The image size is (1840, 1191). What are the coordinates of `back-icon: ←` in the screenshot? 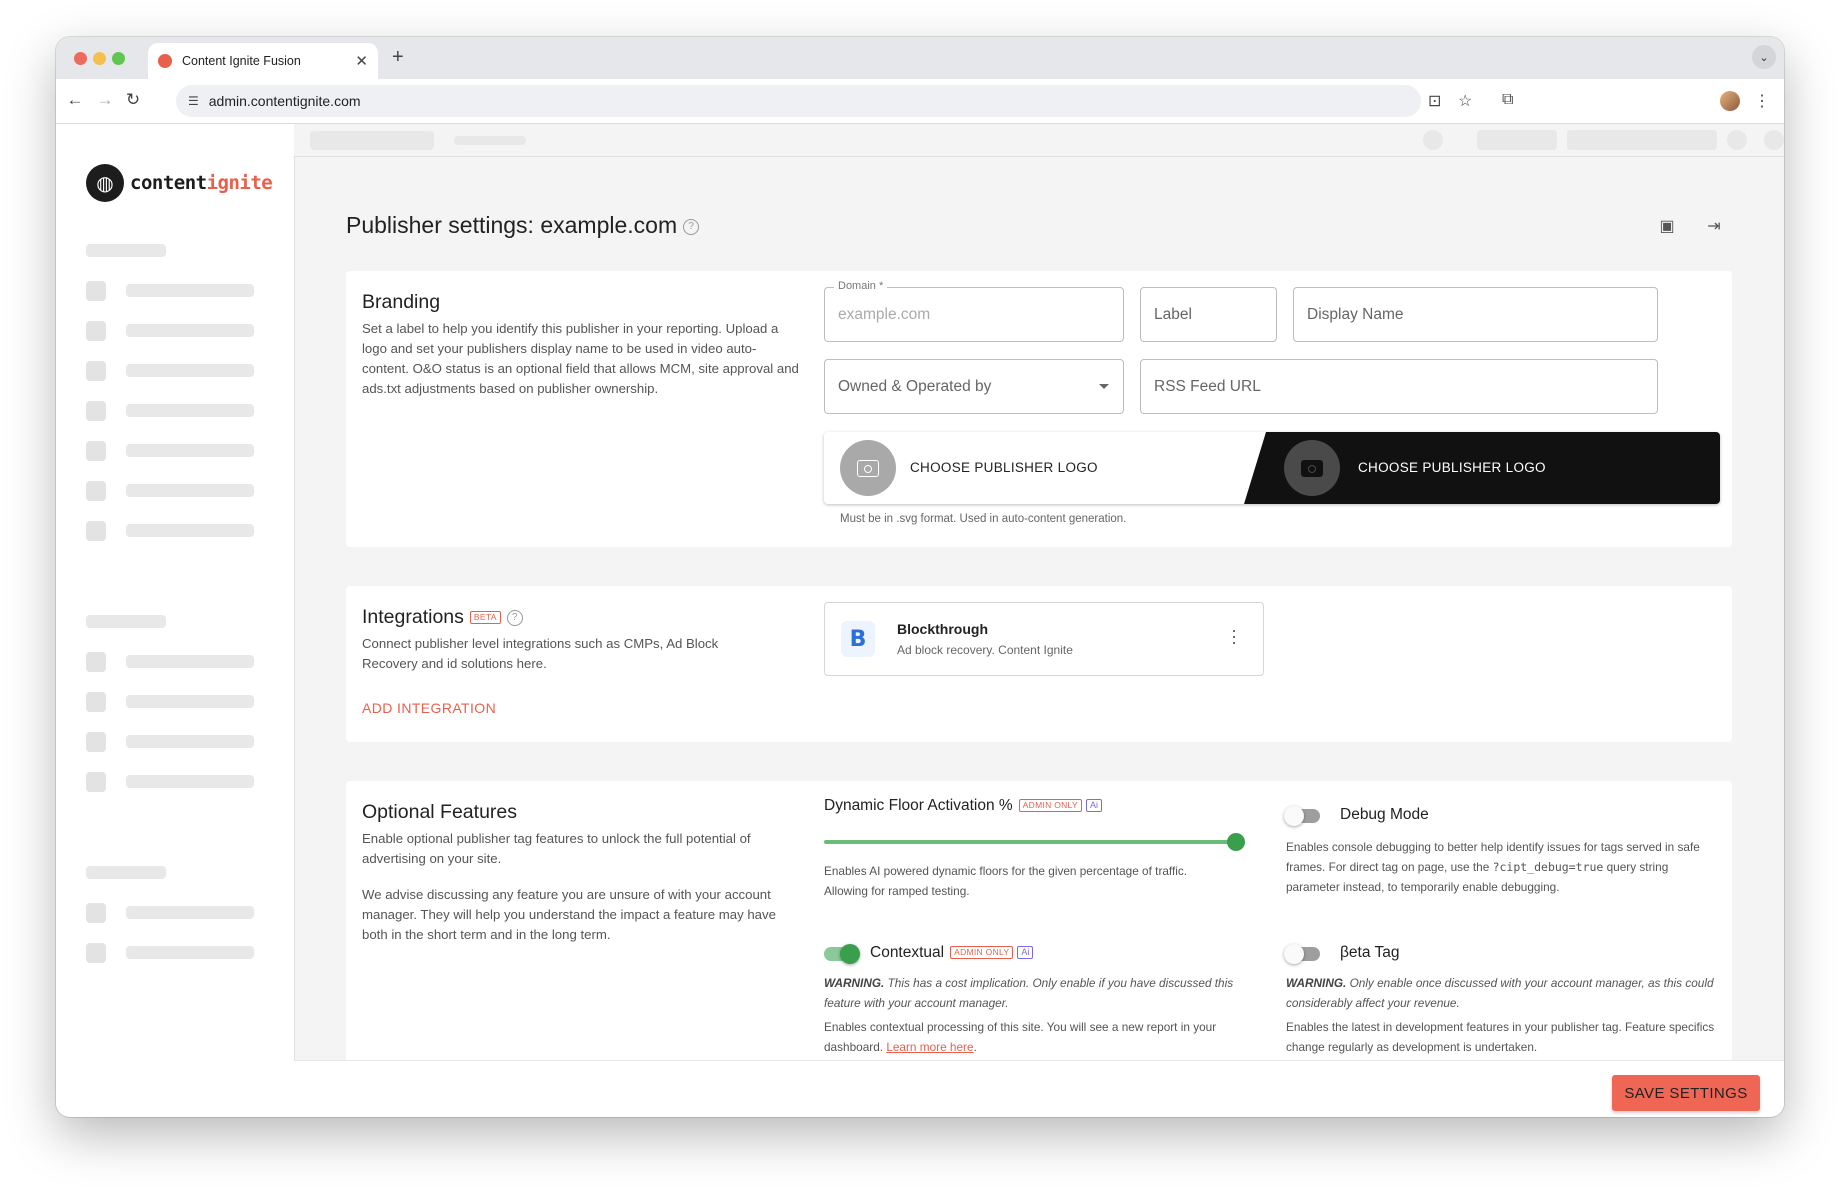 It's located at (75, 100).